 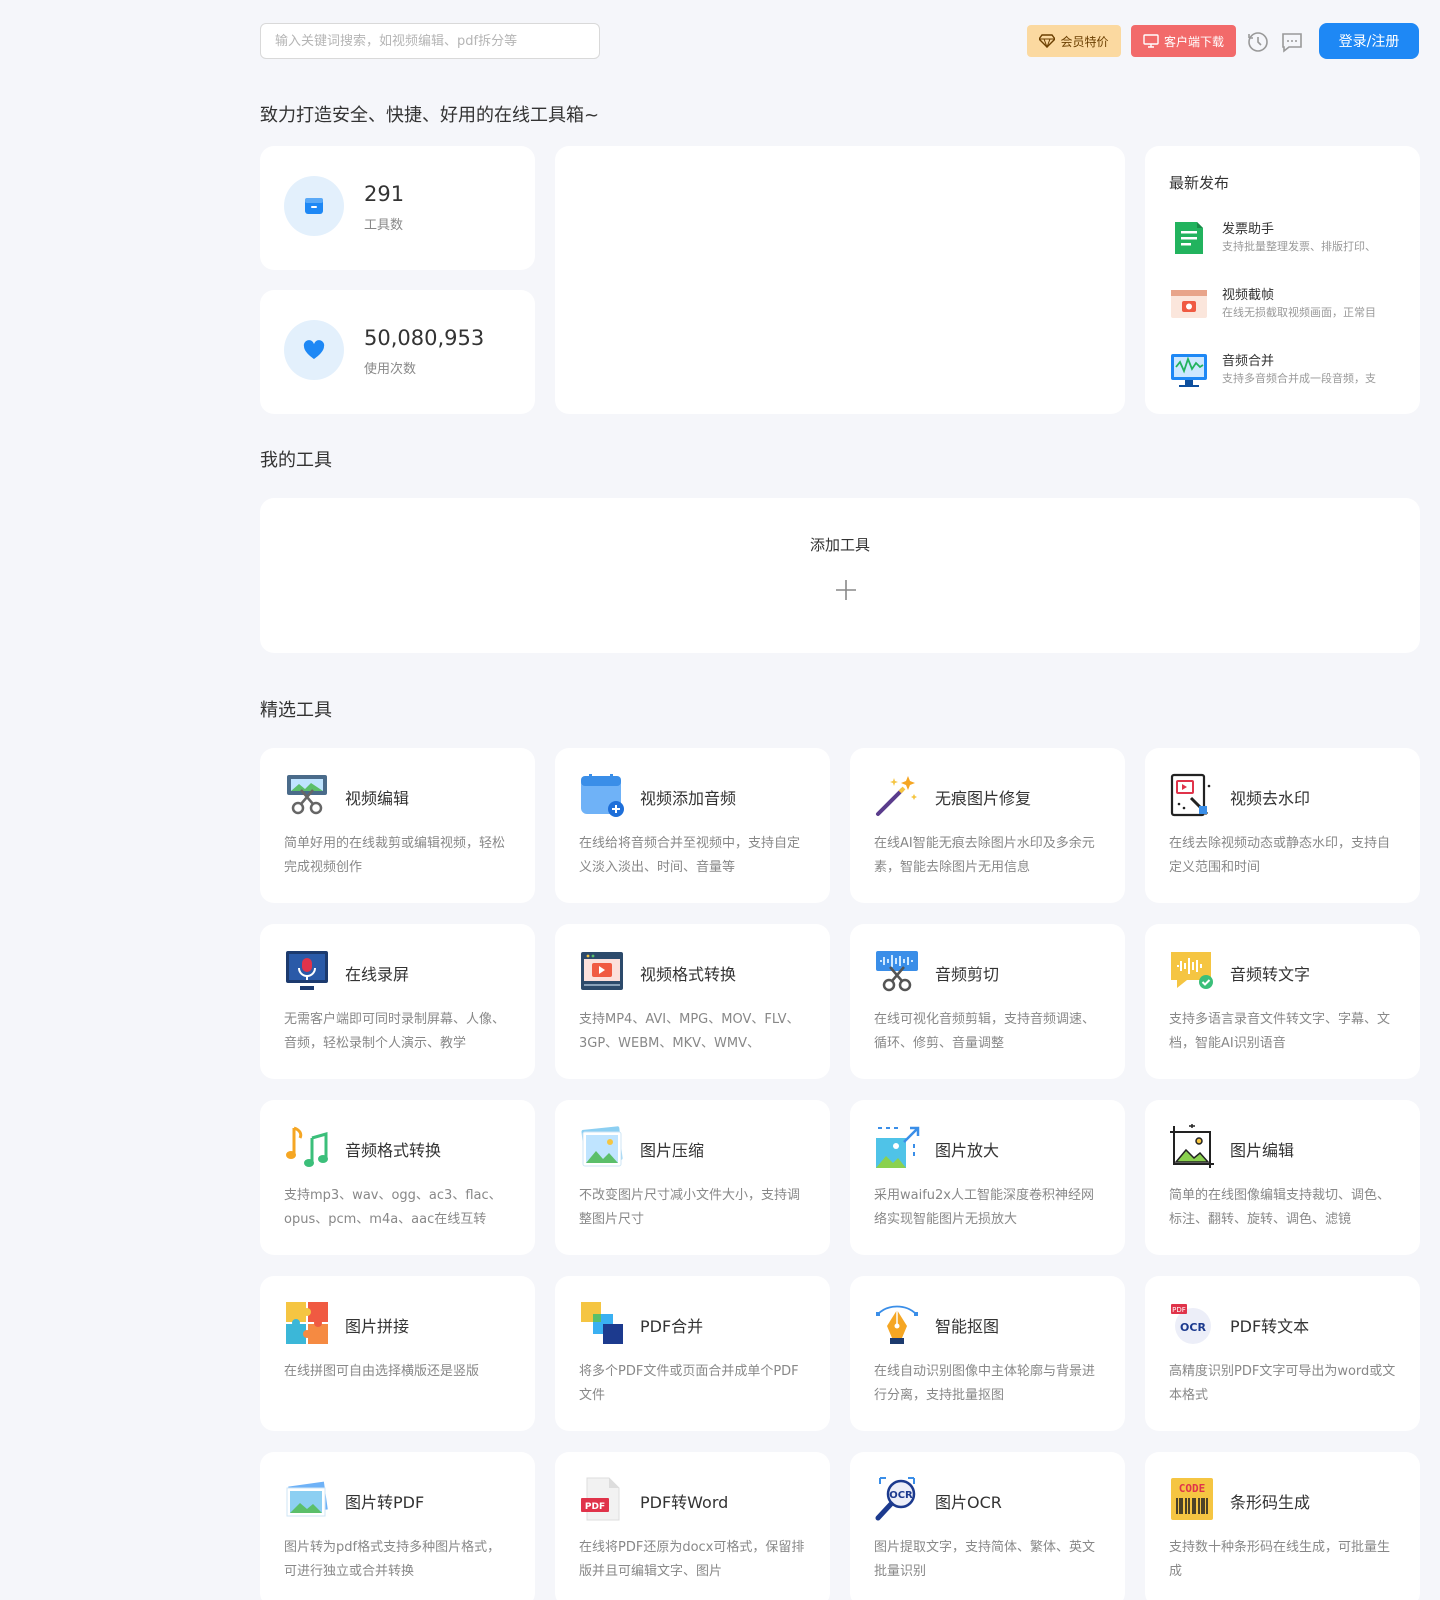 I want to click on tool-desc: 在线自动识别图像中主体轮廓与背景进行分离，支持批量抠图, so click(x=985, y=1383).